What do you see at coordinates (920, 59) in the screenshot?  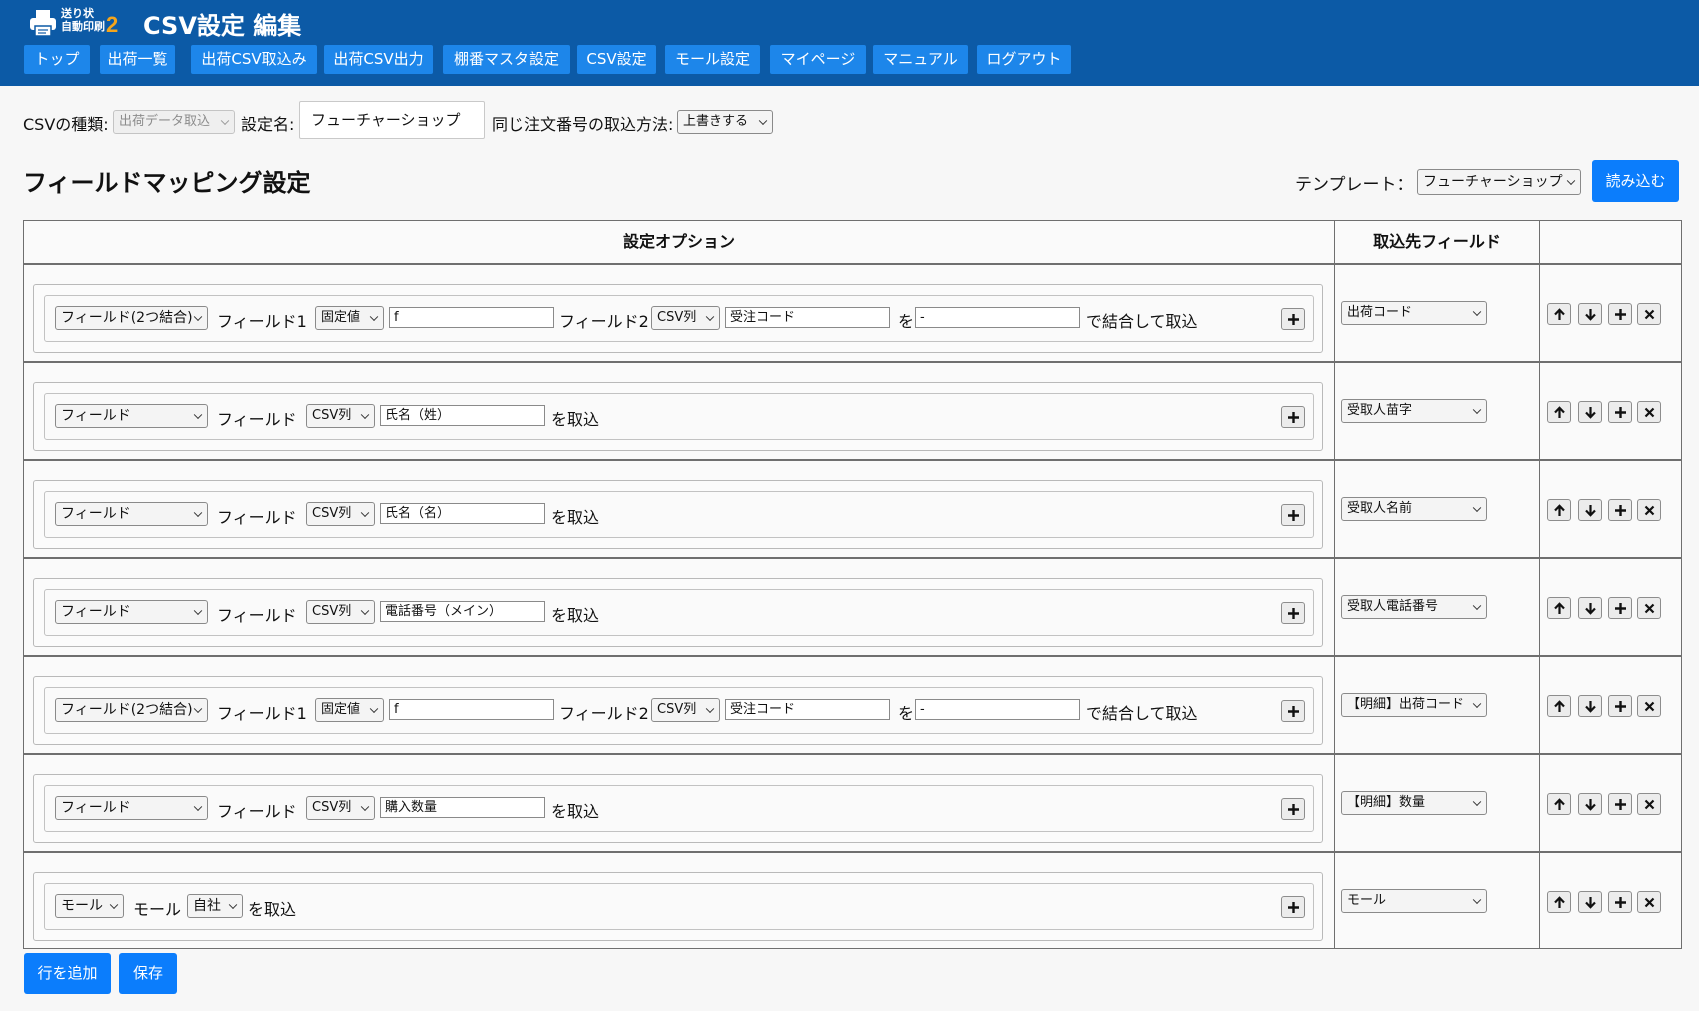 I see `nav-manual: マニュアル` at bounding box center [920, 59].